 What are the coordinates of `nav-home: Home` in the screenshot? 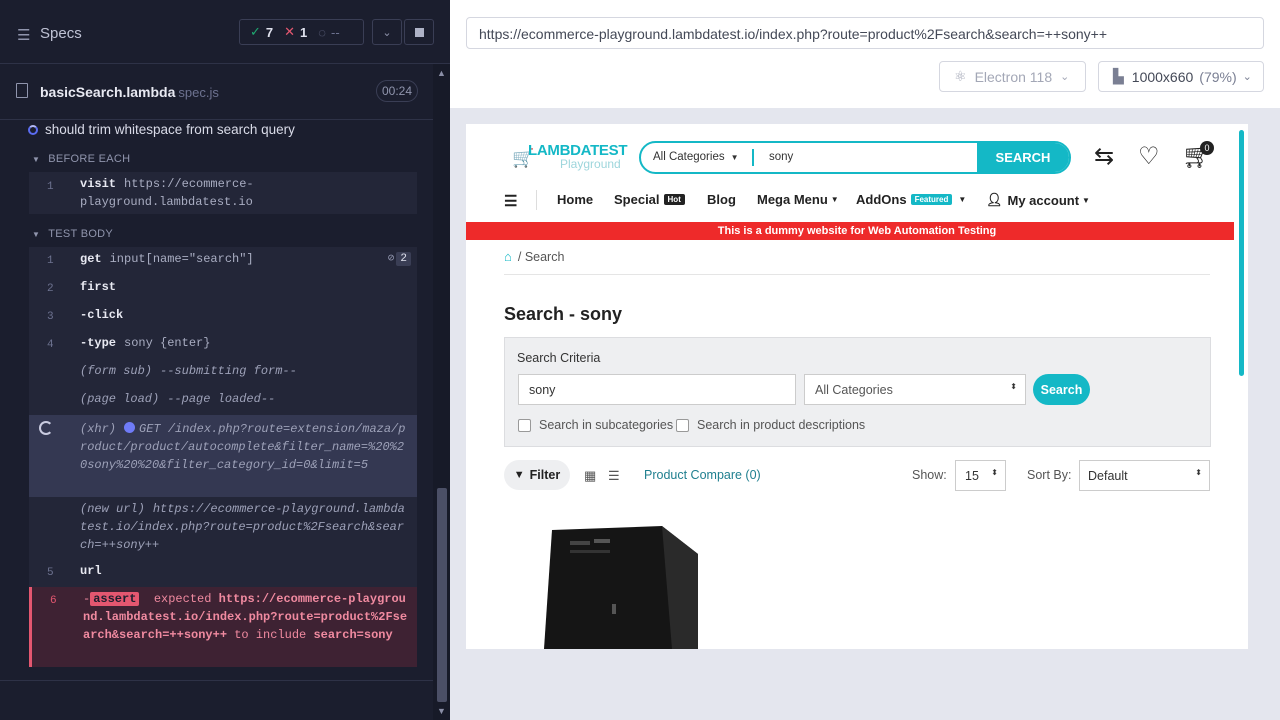 It's located at (575, 199).